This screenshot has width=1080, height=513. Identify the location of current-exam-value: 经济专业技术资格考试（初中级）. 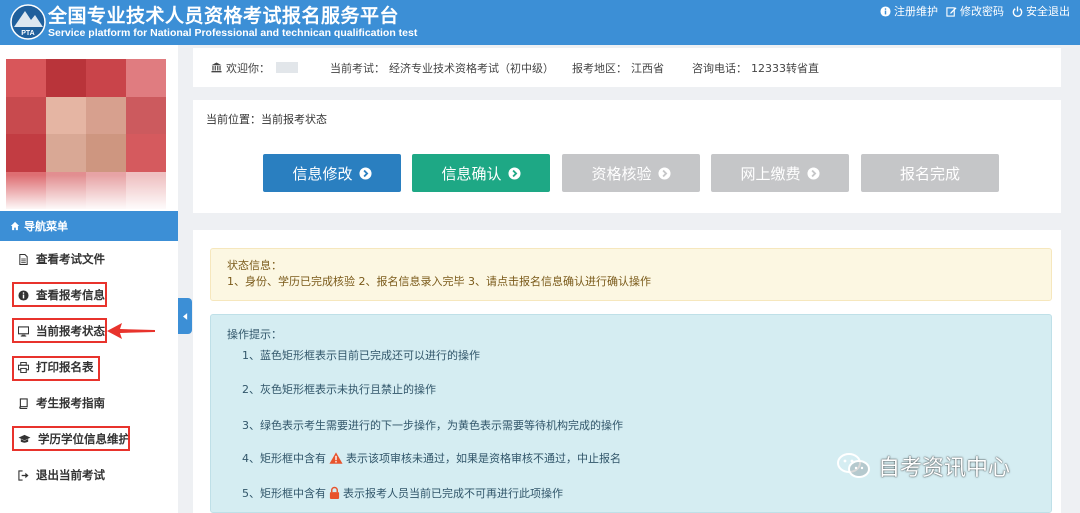
(471, 68).